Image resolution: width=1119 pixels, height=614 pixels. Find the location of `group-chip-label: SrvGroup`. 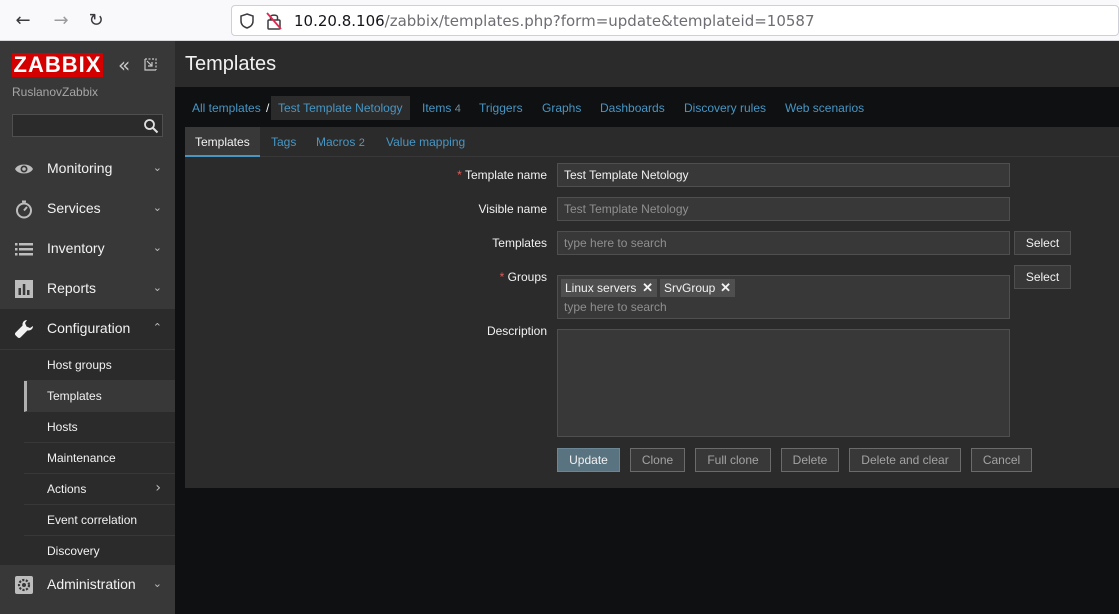

group-chip-label: SrvGroup is located at coordinates (690, 288).